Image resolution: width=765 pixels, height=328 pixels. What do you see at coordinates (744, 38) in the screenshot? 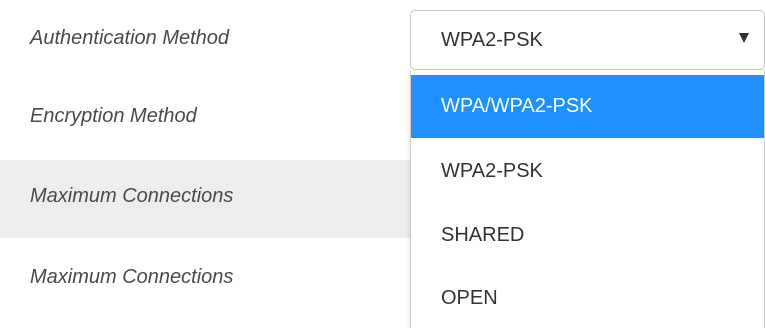
I see `triangle-down-icon` at bounding box center [744, 38].